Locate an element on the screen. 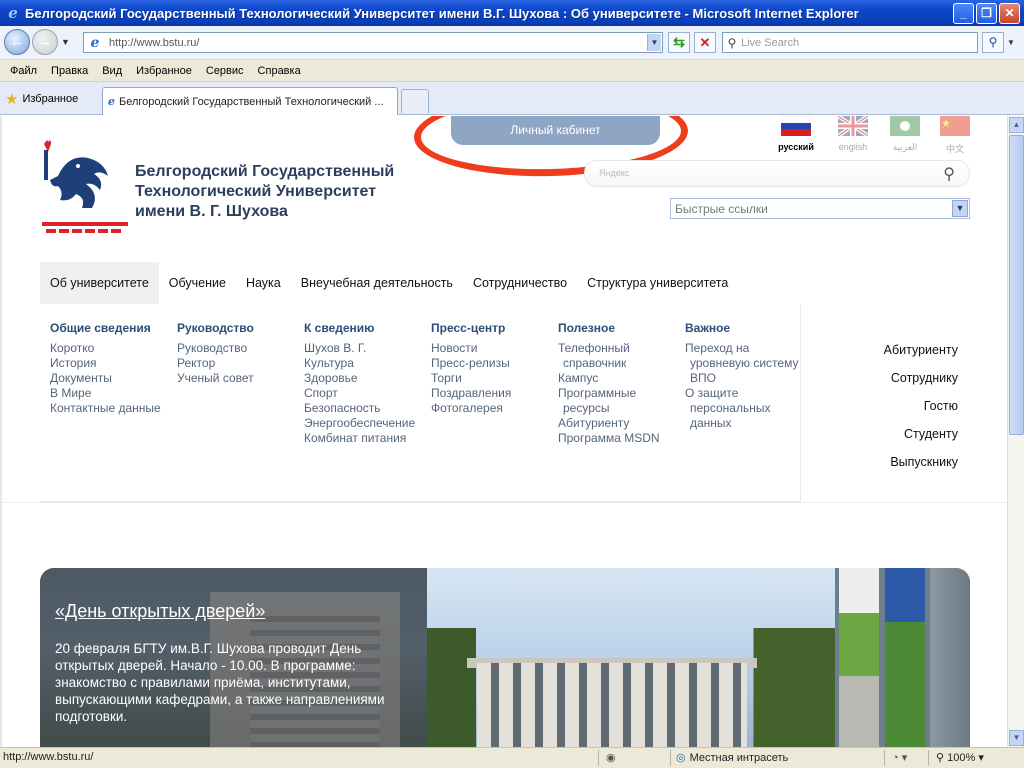 This screenshot has height=768, width=1024. submenu-link: Здоровье is located at coordinates (359, 378).